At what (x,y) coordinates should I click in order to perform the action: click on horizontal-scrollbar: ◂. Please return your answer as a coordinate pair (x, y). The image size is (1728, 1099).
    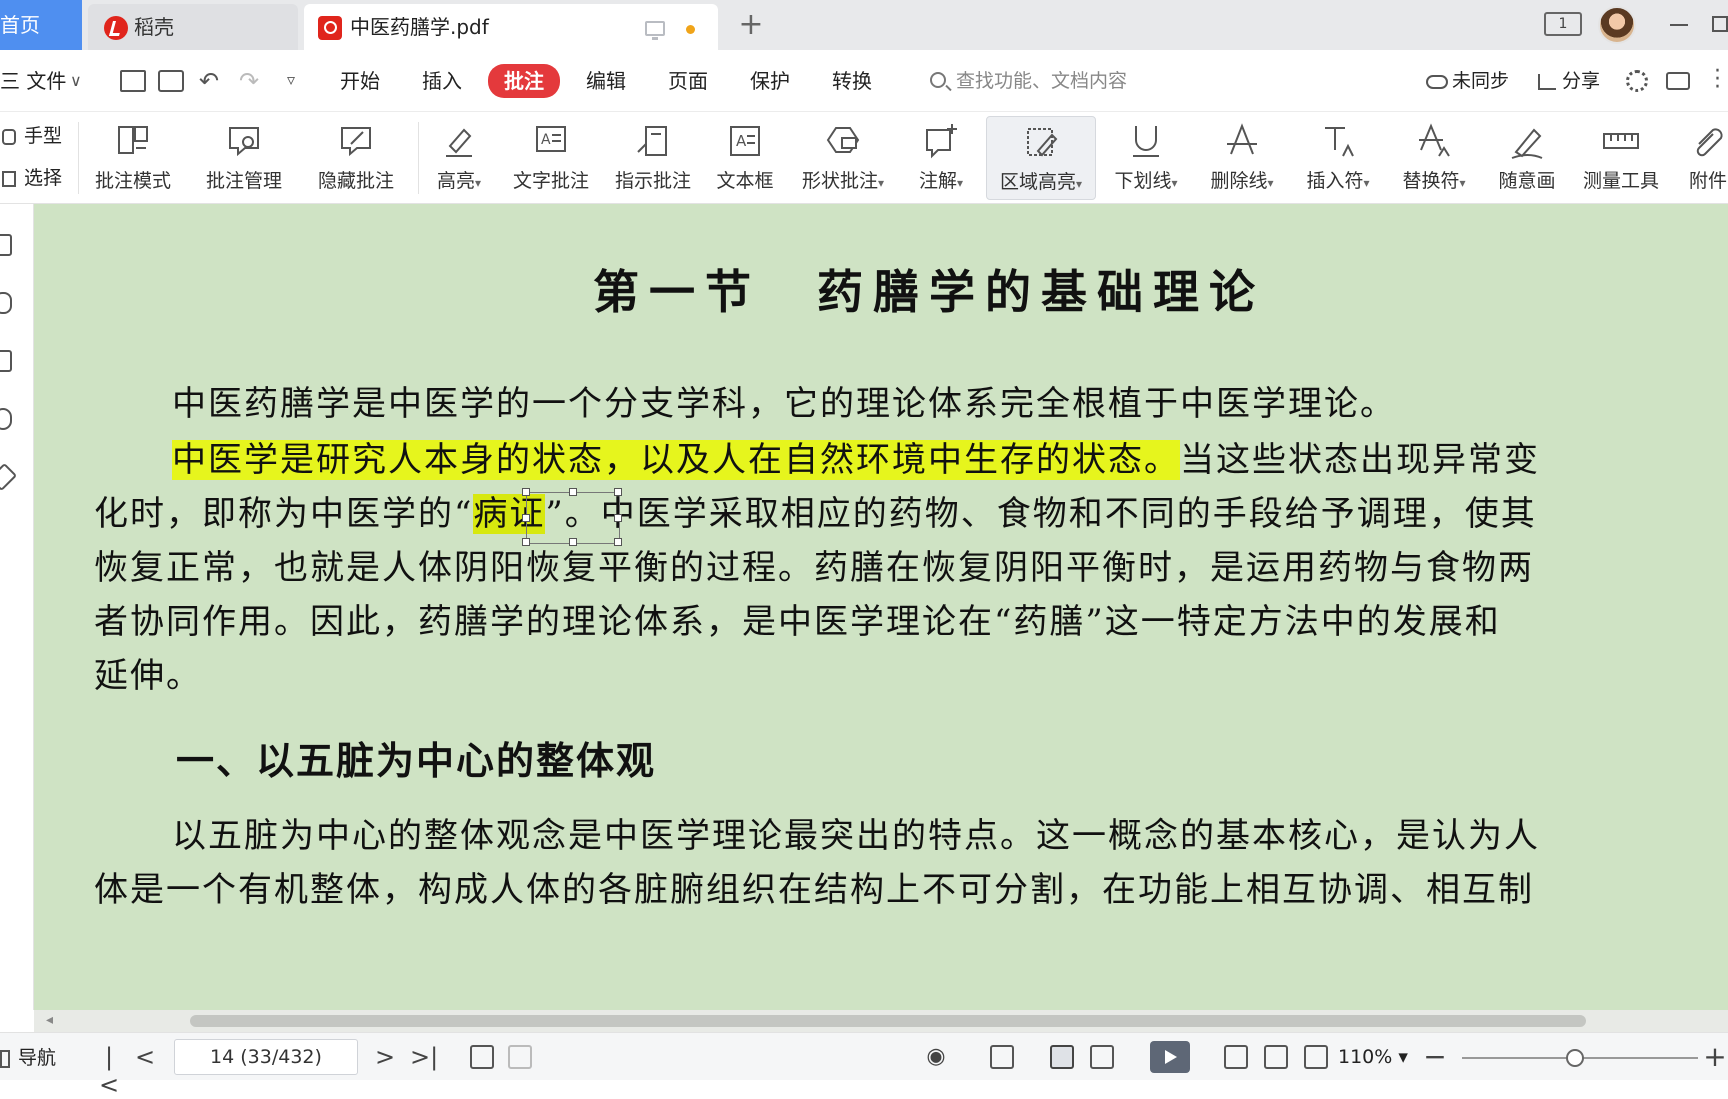
    Looking at the image, I should click on (881, 1021).